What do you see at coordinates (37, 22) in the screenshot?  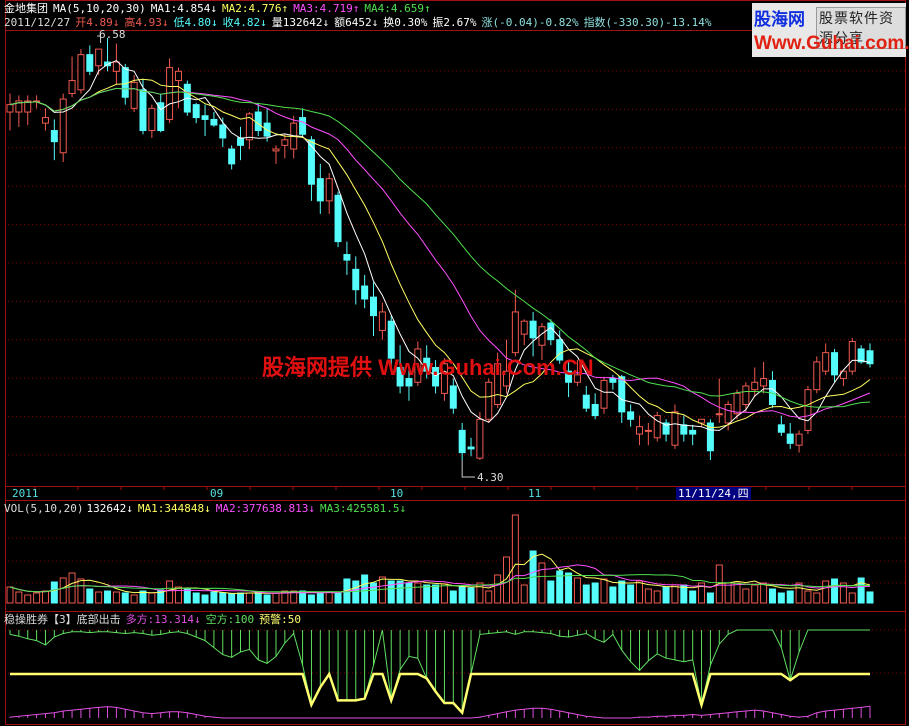 I see `quote-date: 2011/12/27` at bounding box center [37, 22].